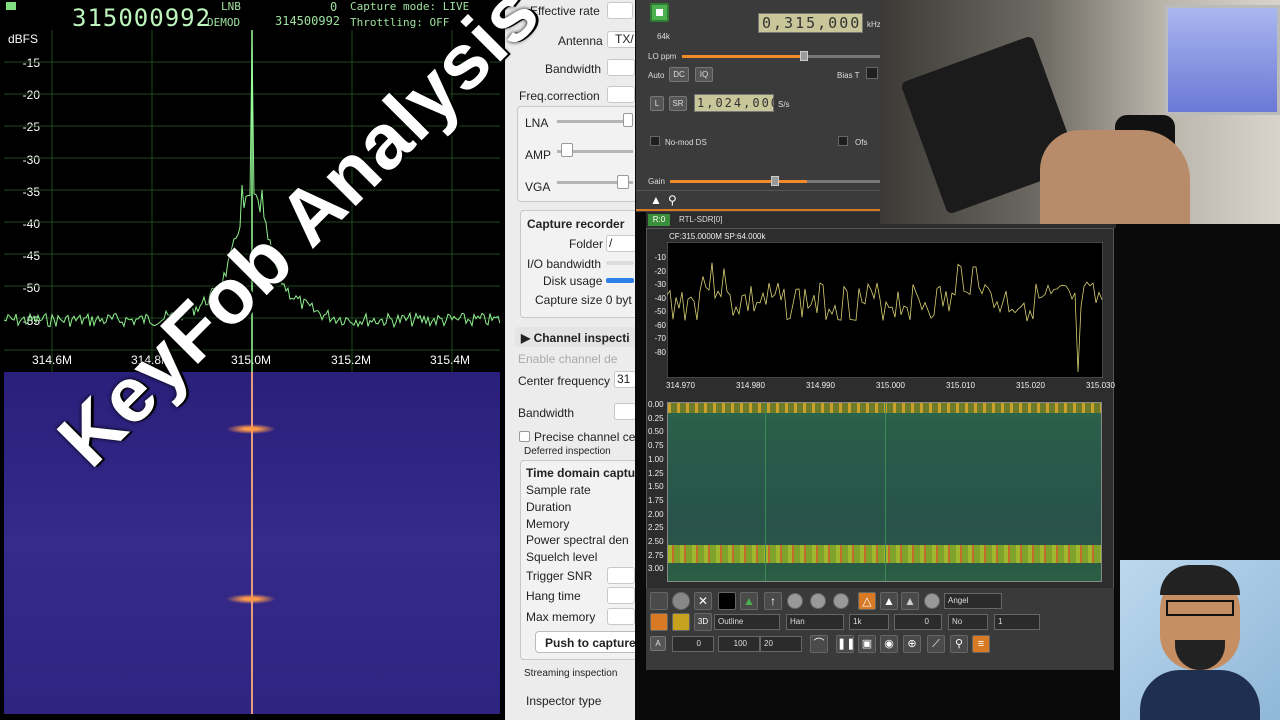 The image size is (1280, 720). I want to click on sdr-waterfall, so click(884, 492).